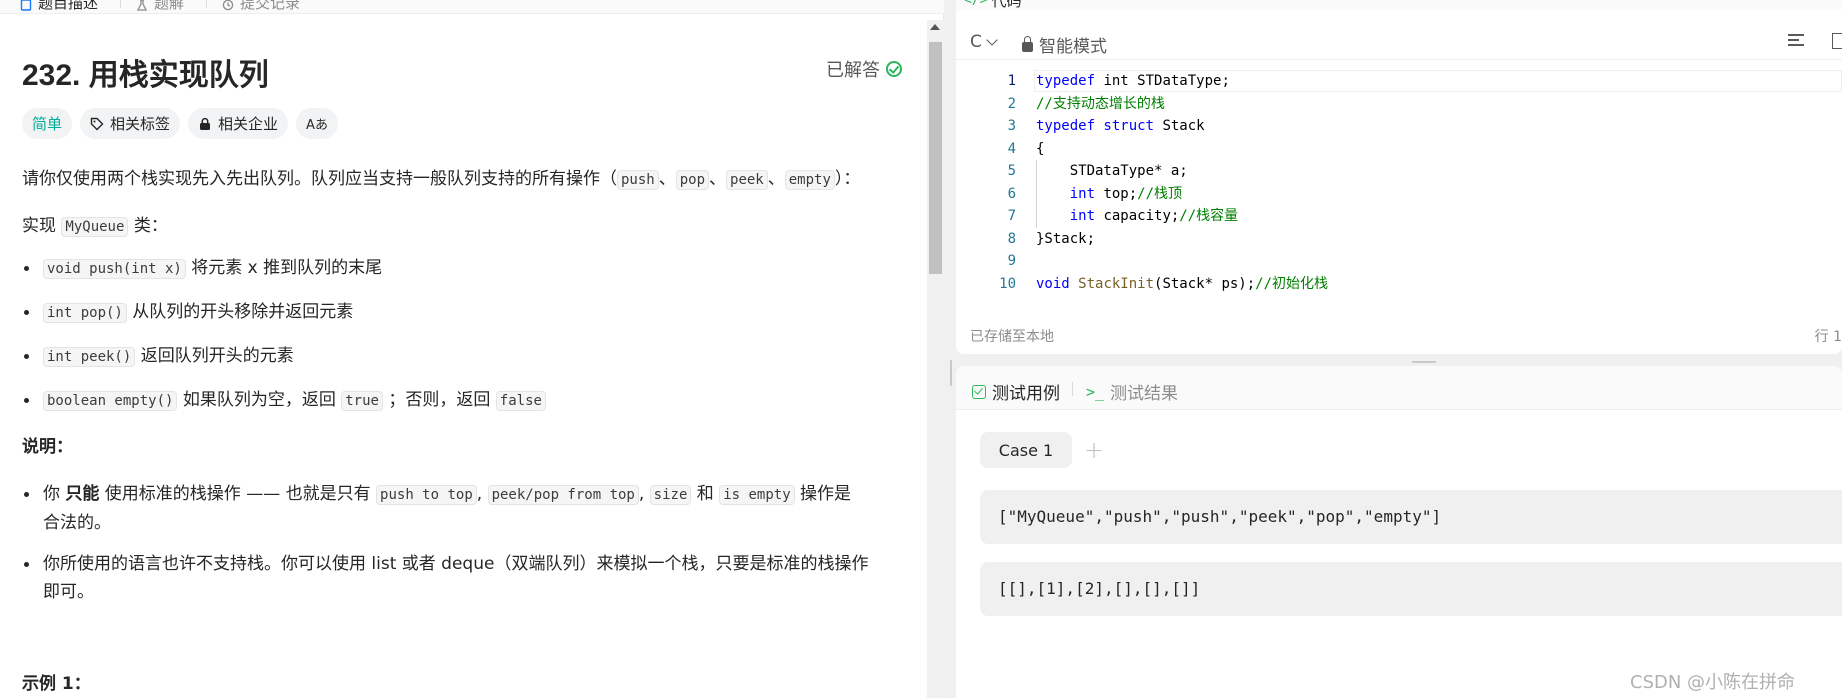 Image resolution: width=1842 pixels, height=698 pixels. Describe the element at coordinates (97, 124) in the screenshot. I see `tag-icon` at that location.